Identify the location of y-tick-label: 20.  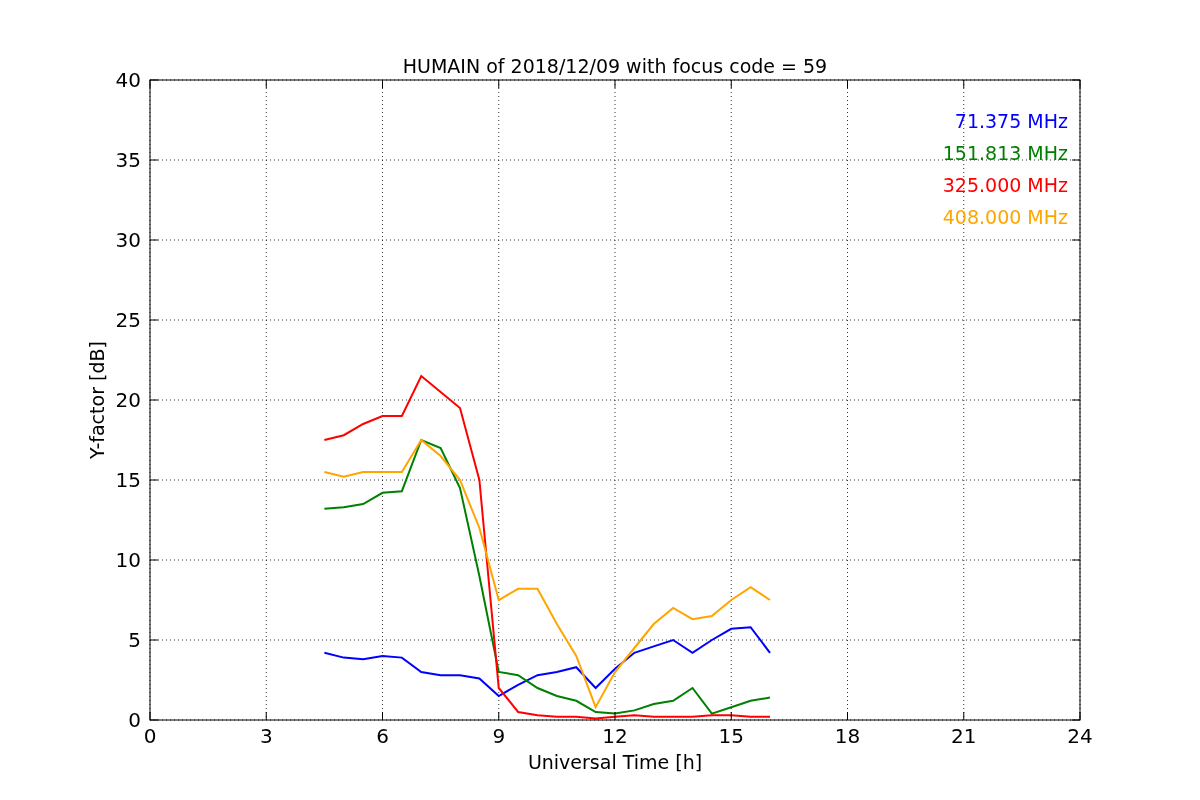
(128, 400).